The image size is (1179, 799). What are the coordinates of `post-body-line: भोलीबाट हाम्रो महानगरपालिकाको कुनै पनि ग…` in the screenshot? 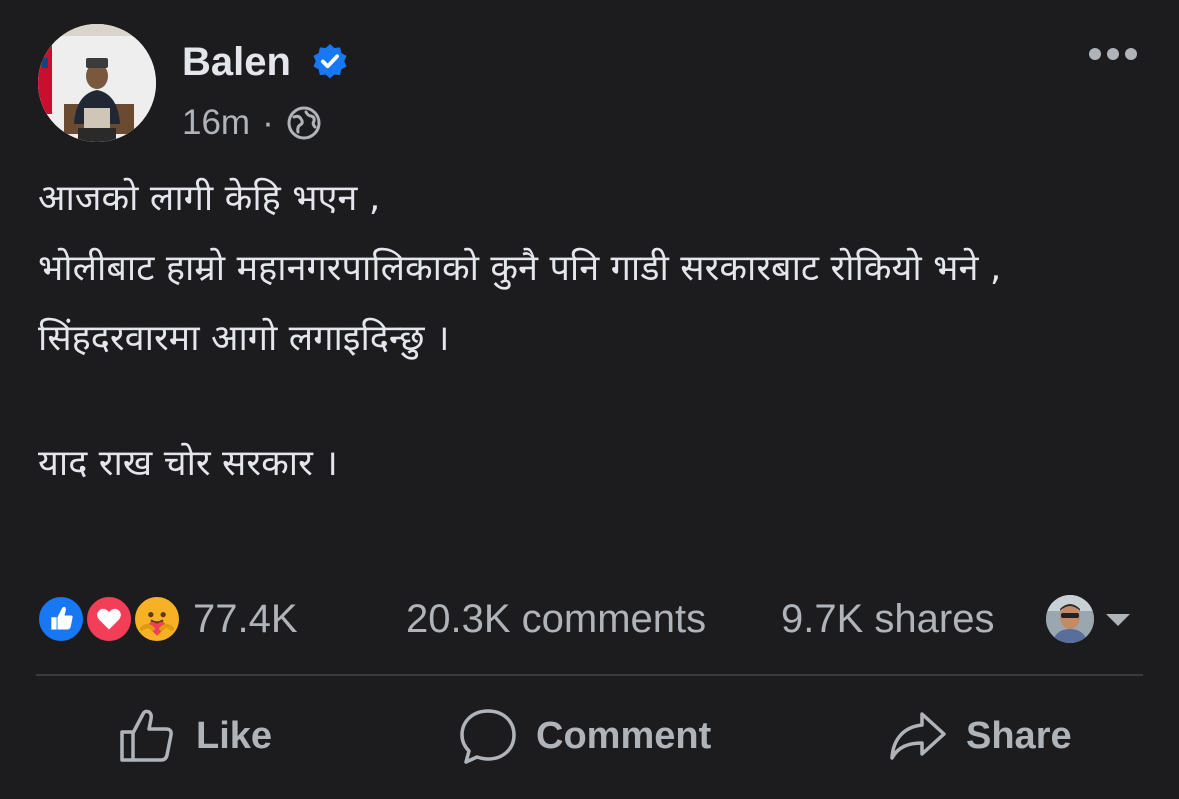 It's located at (520, 268).